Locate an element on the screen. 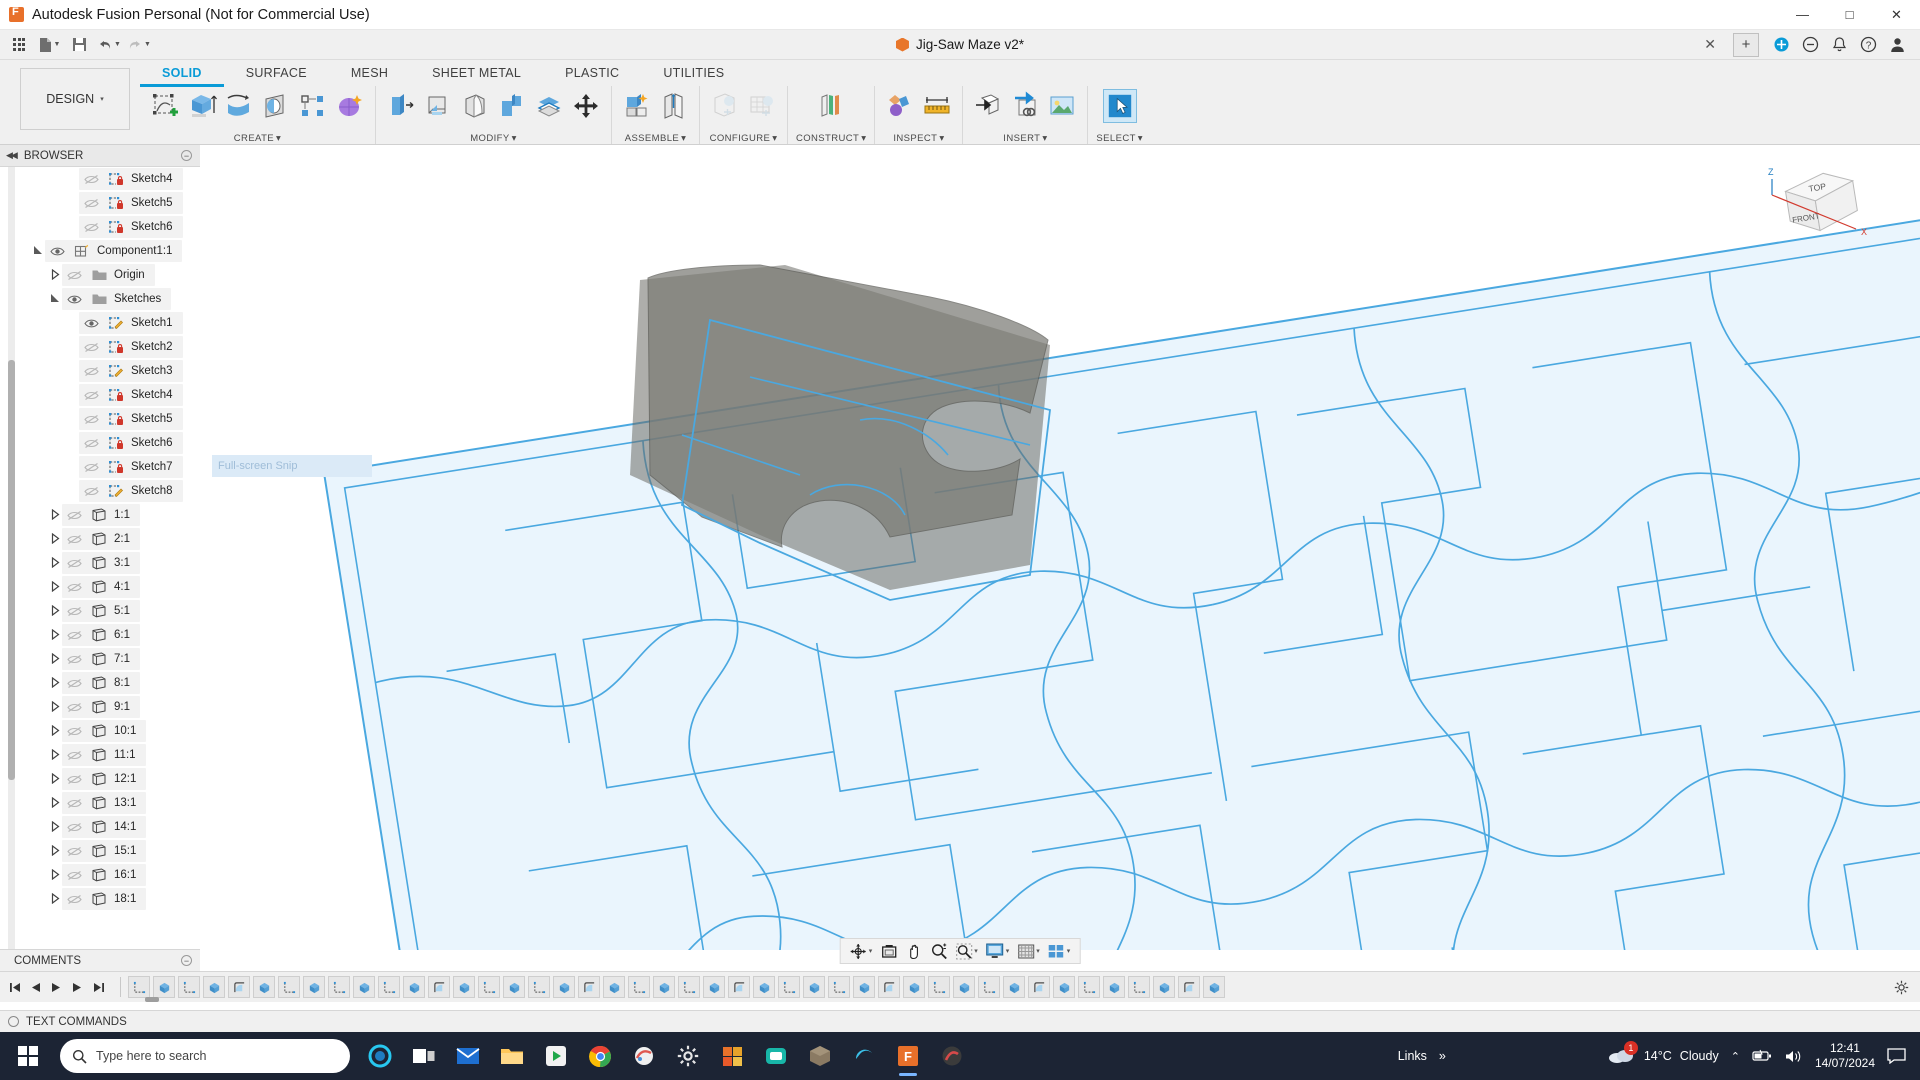 This screenshot has height=1080, width=1920. redo-icon: ▼ is located at coordinates (139, 45).